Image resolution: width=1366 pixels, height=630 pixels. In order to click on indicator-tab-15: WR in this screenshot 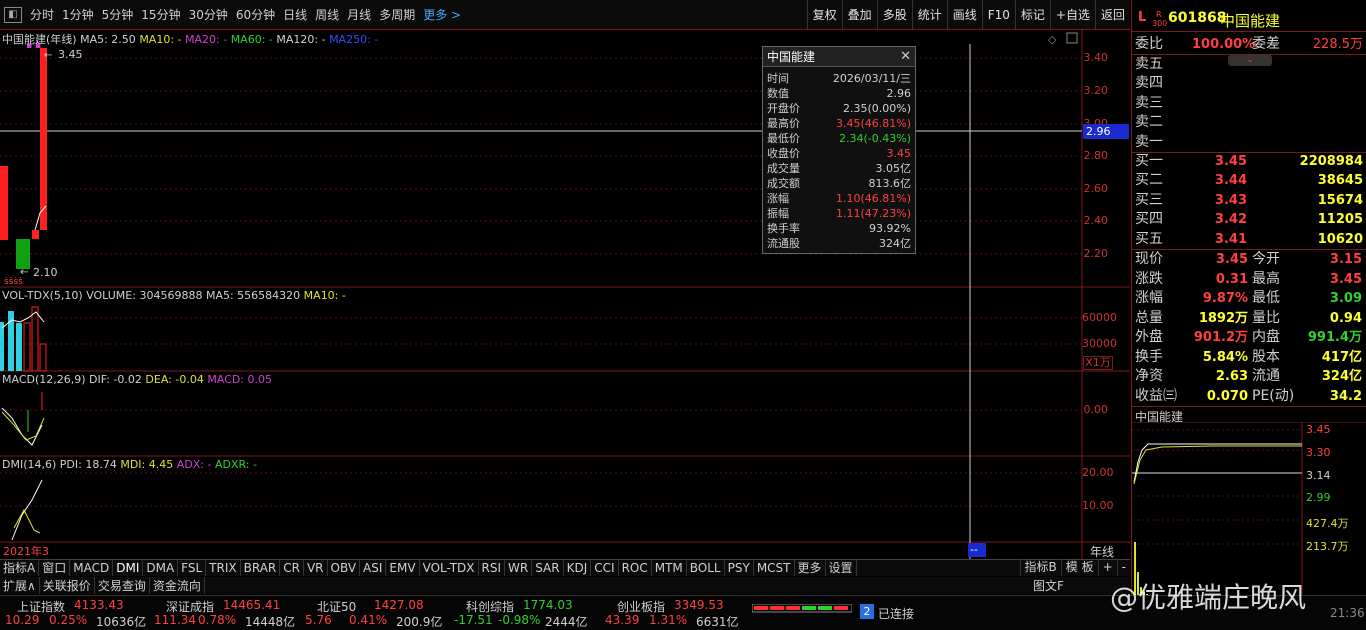, I will do `click(519, 568)`.